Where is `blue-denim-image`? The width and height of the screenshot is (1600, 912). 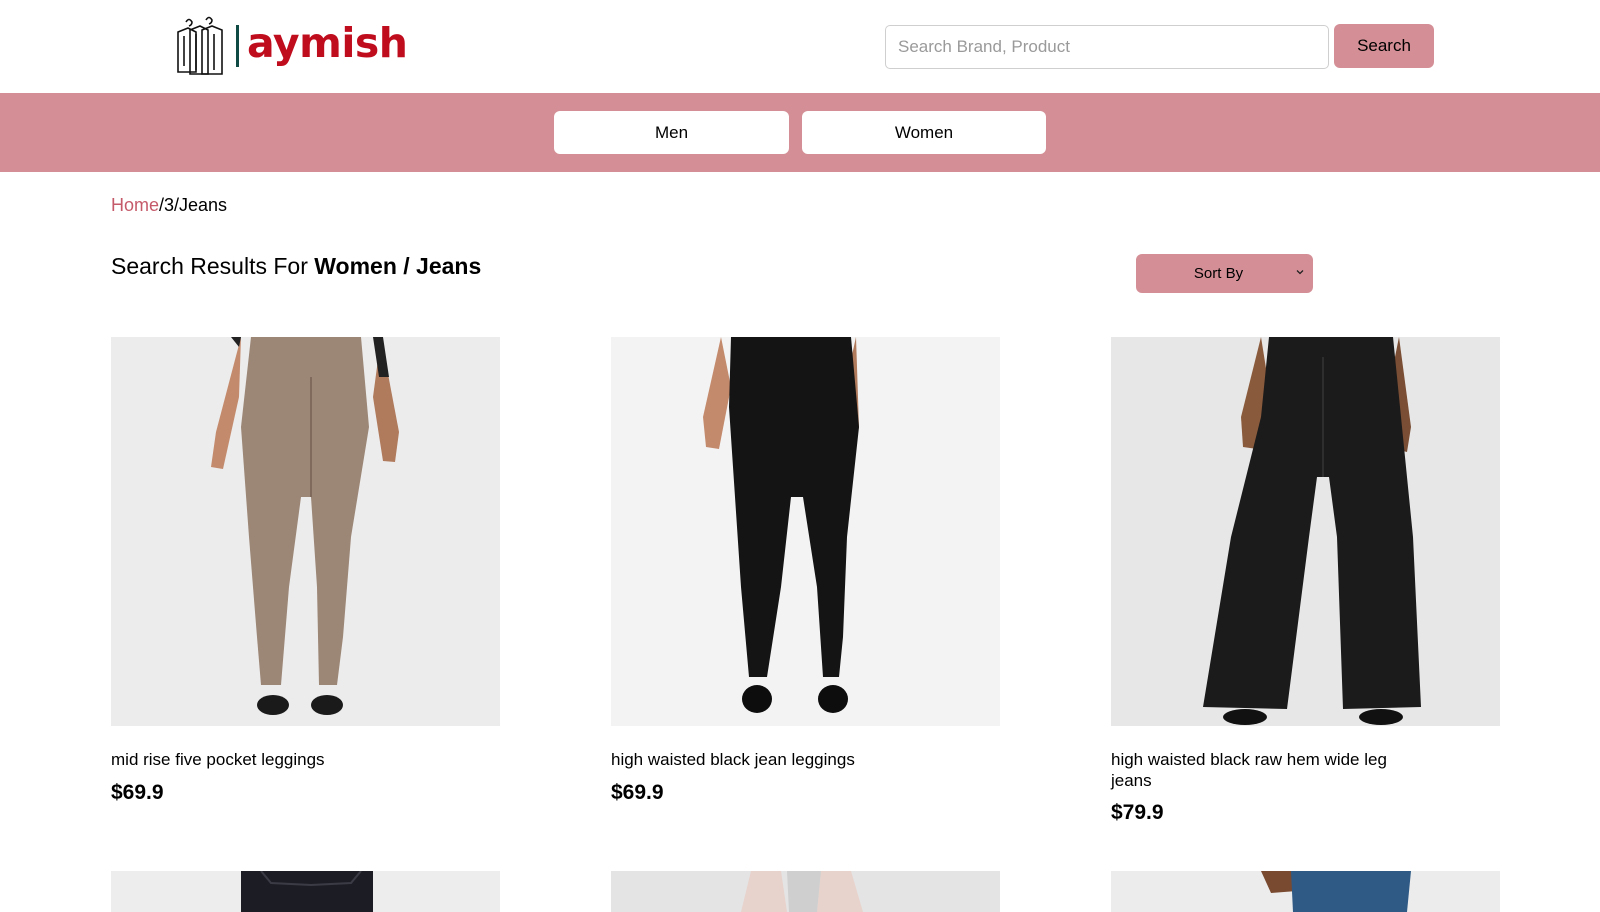
blue-denim-image is located at coordinates (1305, 891).